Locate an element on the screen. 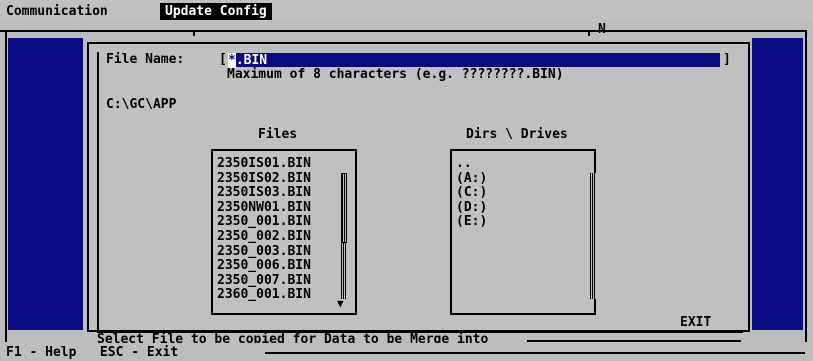 The height and width of the screenshot is (361, 813). frame-left-line is located at coordinates (6, 186).